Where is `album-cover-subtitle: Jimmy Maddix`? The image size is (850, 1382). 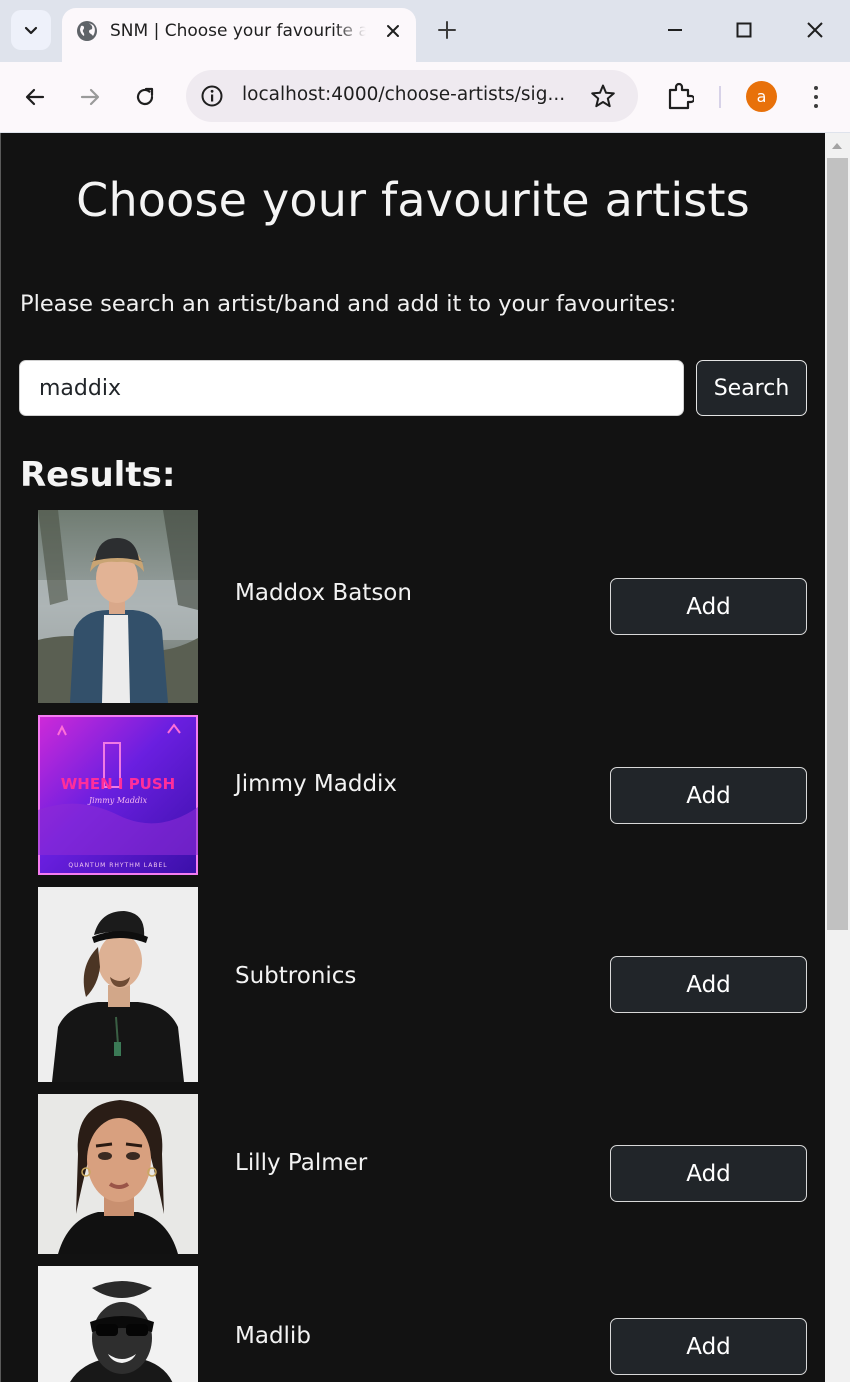
album-cover-subtitle: Jimmy Maddix is located at coordinates (117, 800).